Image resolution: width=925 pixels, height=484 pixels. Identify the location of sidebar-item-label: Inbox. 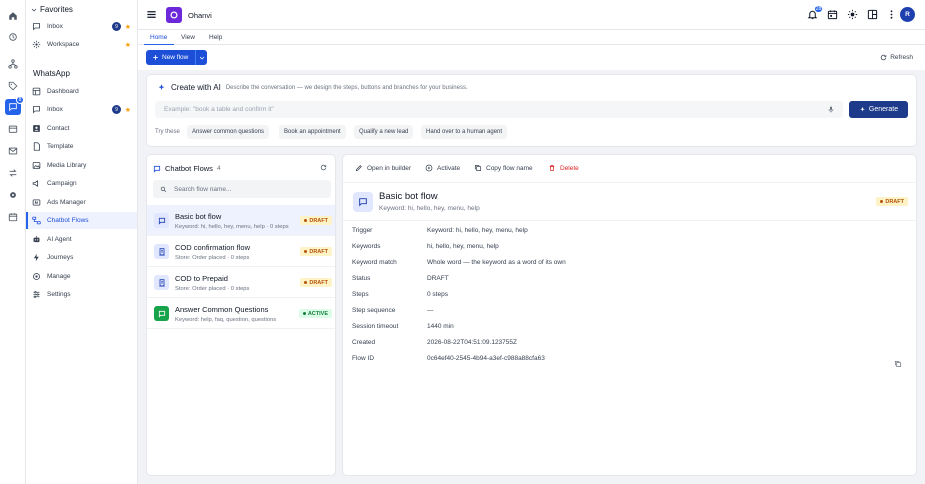
(55, 109).